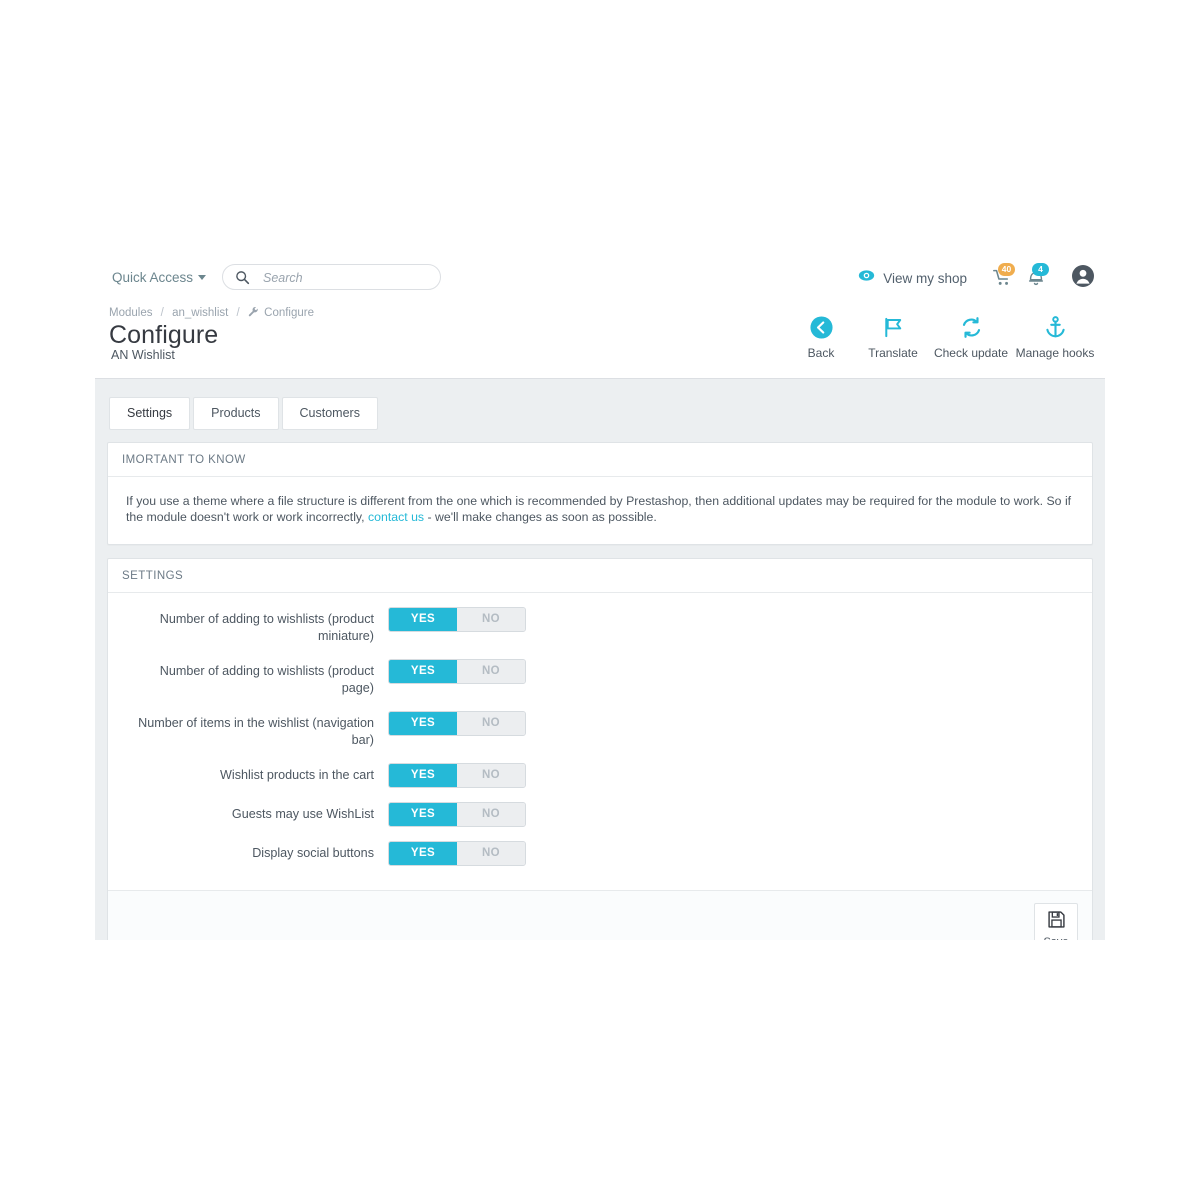 The width and height of the screenshot is (1200, 1200). I want to click on tab-customers: Customers, so click(329, 413).